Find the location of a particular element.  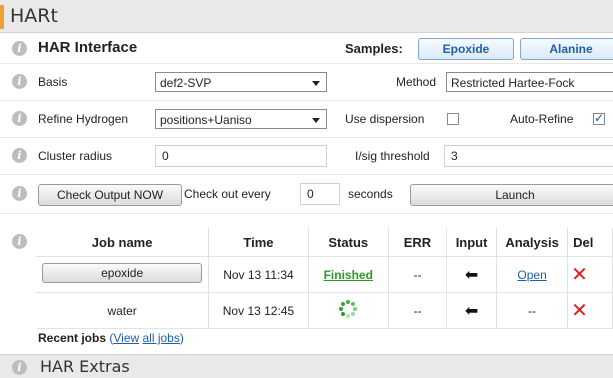

basis-select: def2-SVP is located at coordinates (241, 82).